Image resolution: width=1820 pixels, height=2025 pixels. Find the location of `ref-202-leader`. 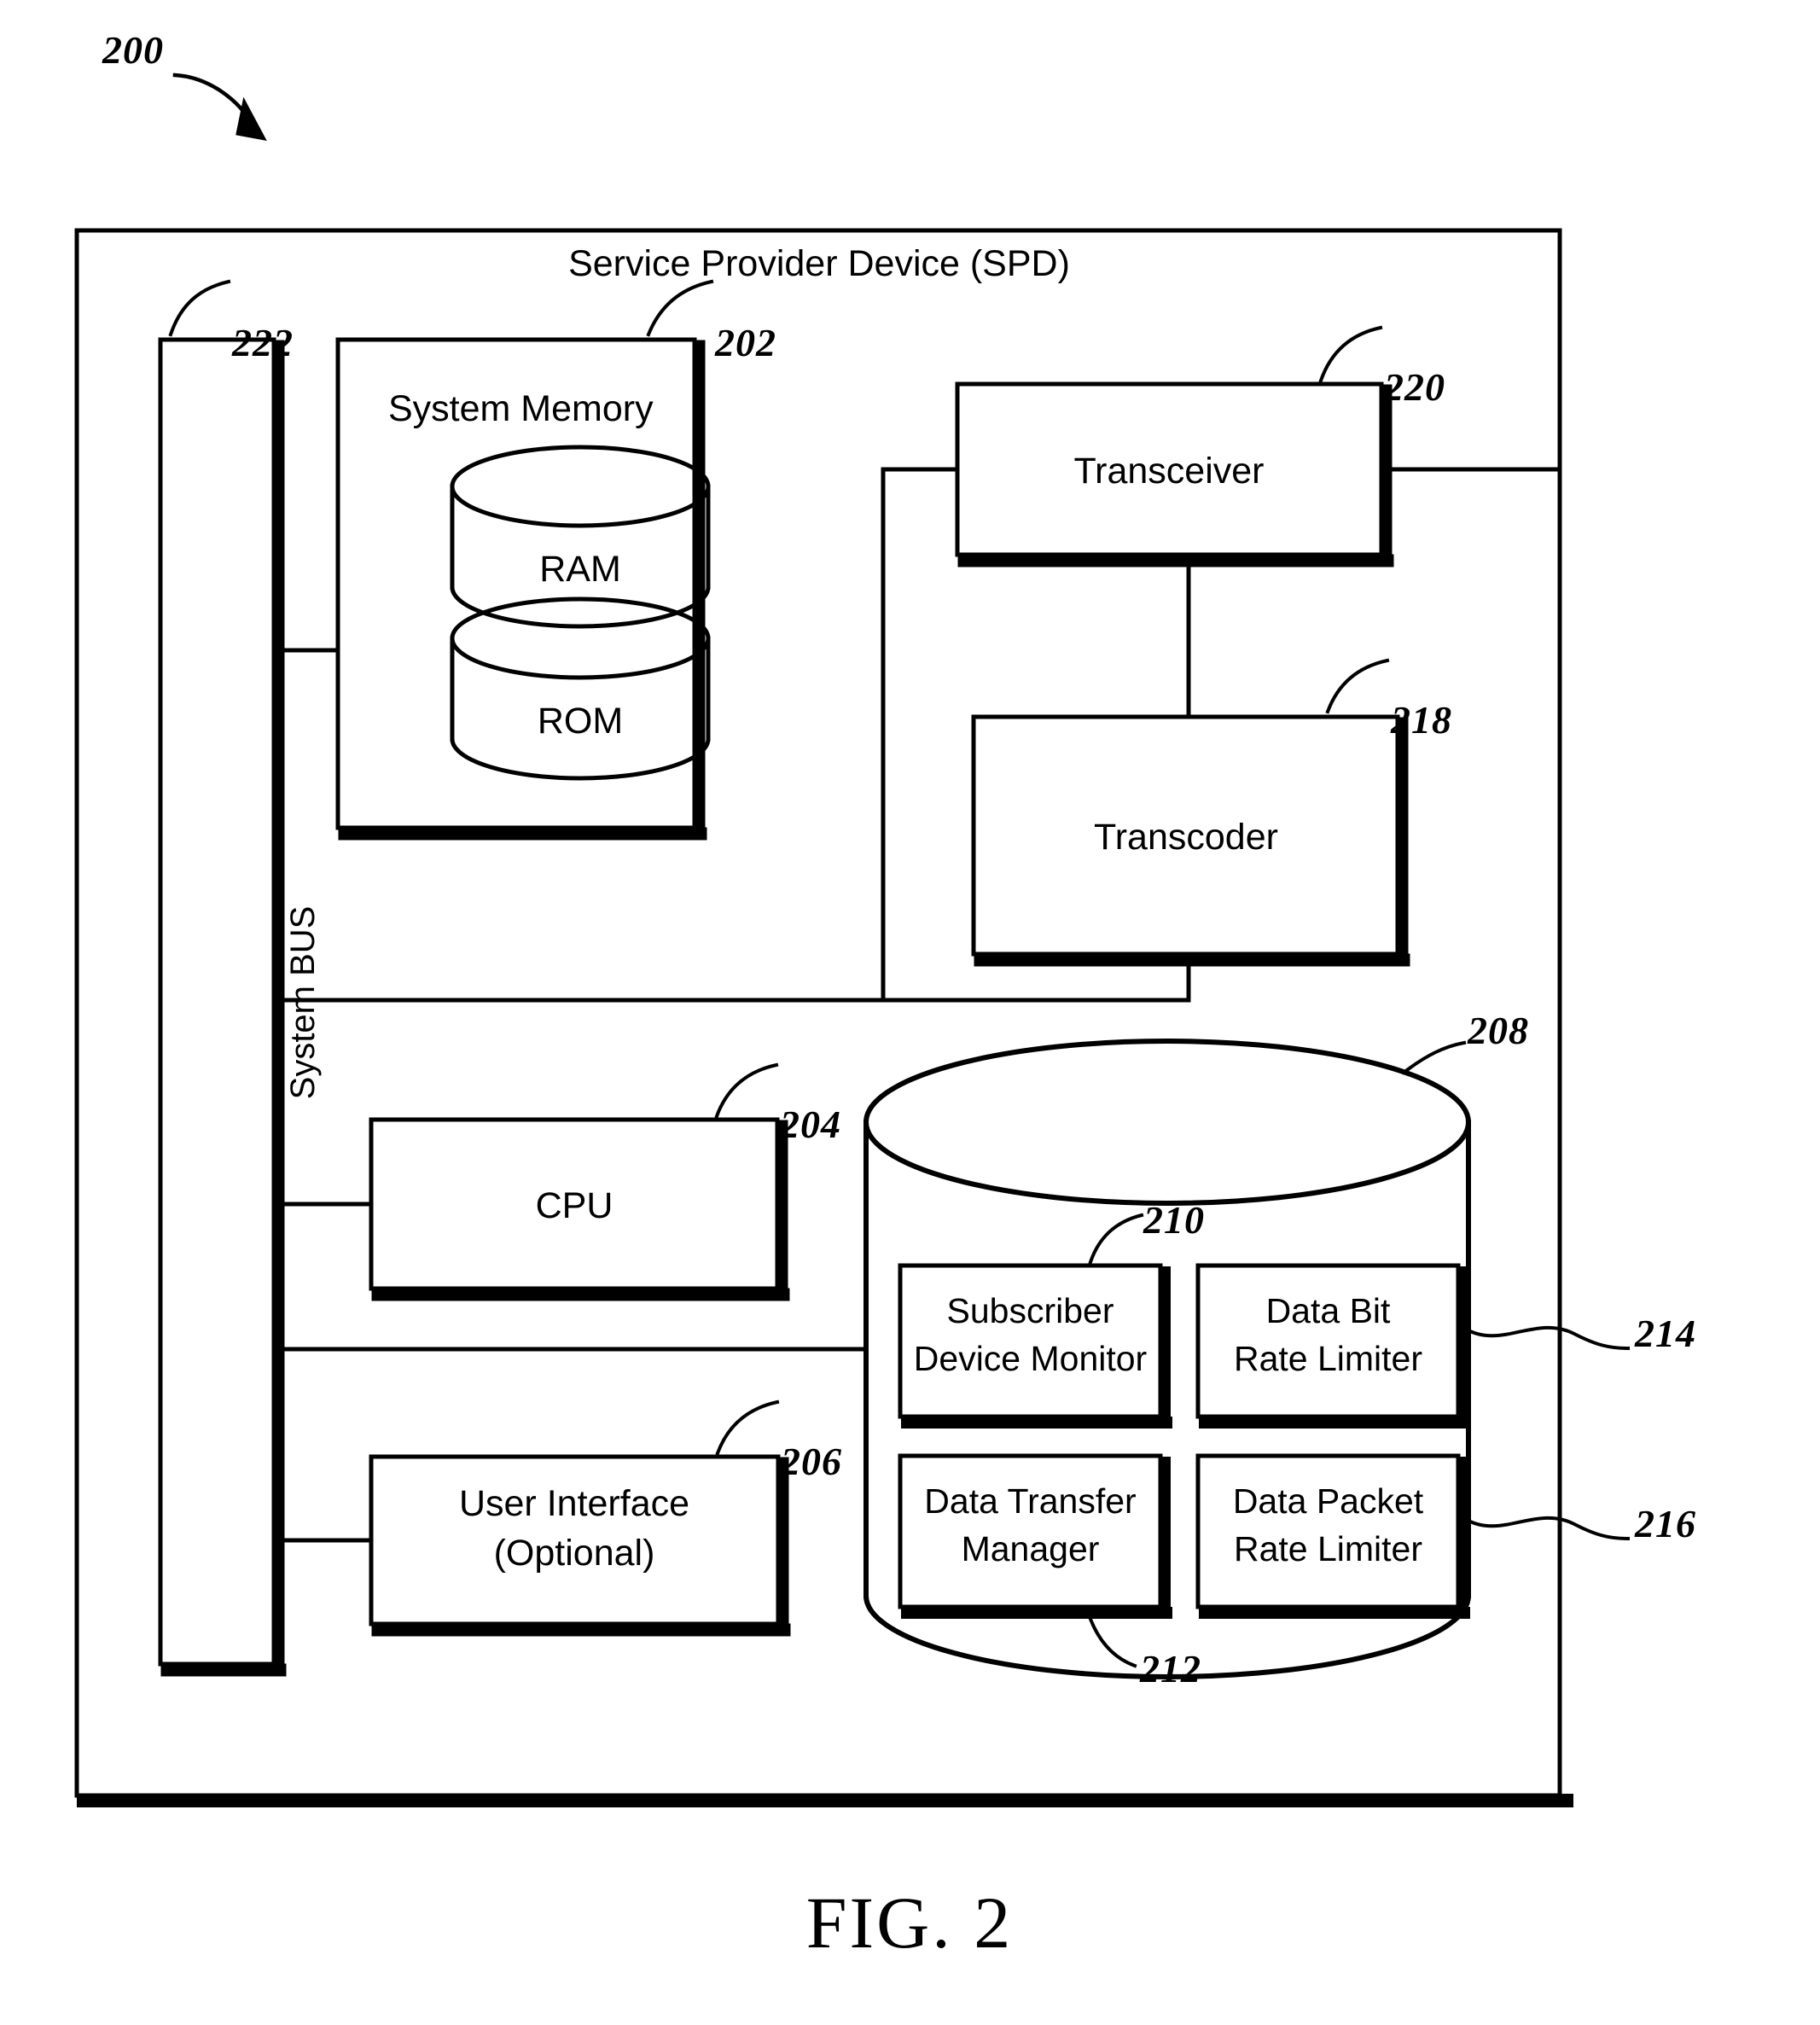

ref-202-leader is located at coordinates (680, 308).